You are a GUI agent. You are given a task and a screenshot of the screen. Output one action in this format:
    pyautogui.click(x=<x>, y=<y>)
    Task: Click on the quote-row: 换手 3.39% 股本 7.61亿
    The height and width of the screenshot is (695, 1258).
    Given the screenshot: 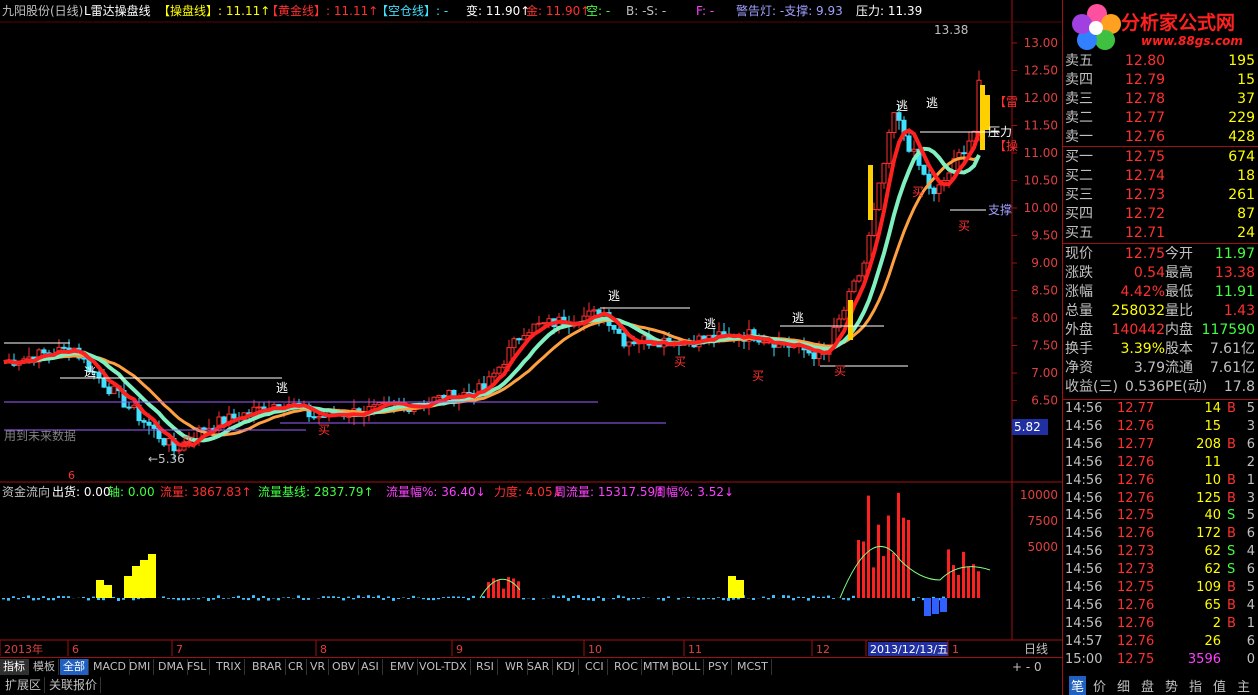 What is the action you would take?
    pyautogui.click(x=1161, y=349)
    